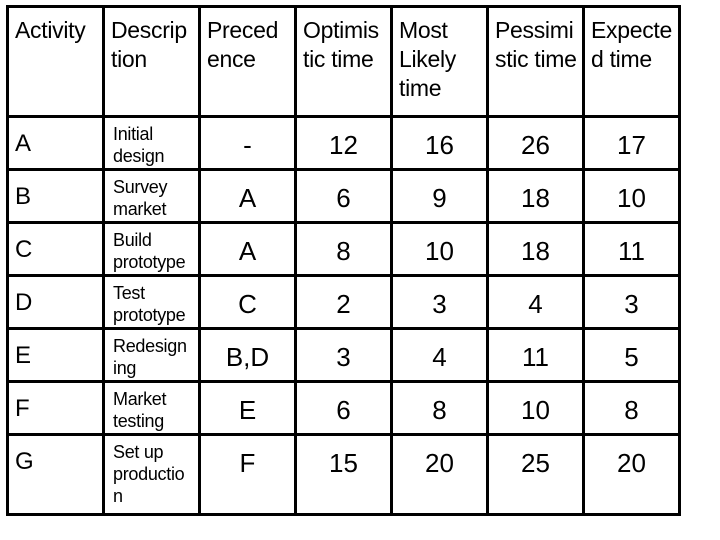 This screenshot has width=720, height=540. What do you see at coordinates (631, 196) in the screenshot?
I see `cell-expected: 10` at bounding box center [631, 196].